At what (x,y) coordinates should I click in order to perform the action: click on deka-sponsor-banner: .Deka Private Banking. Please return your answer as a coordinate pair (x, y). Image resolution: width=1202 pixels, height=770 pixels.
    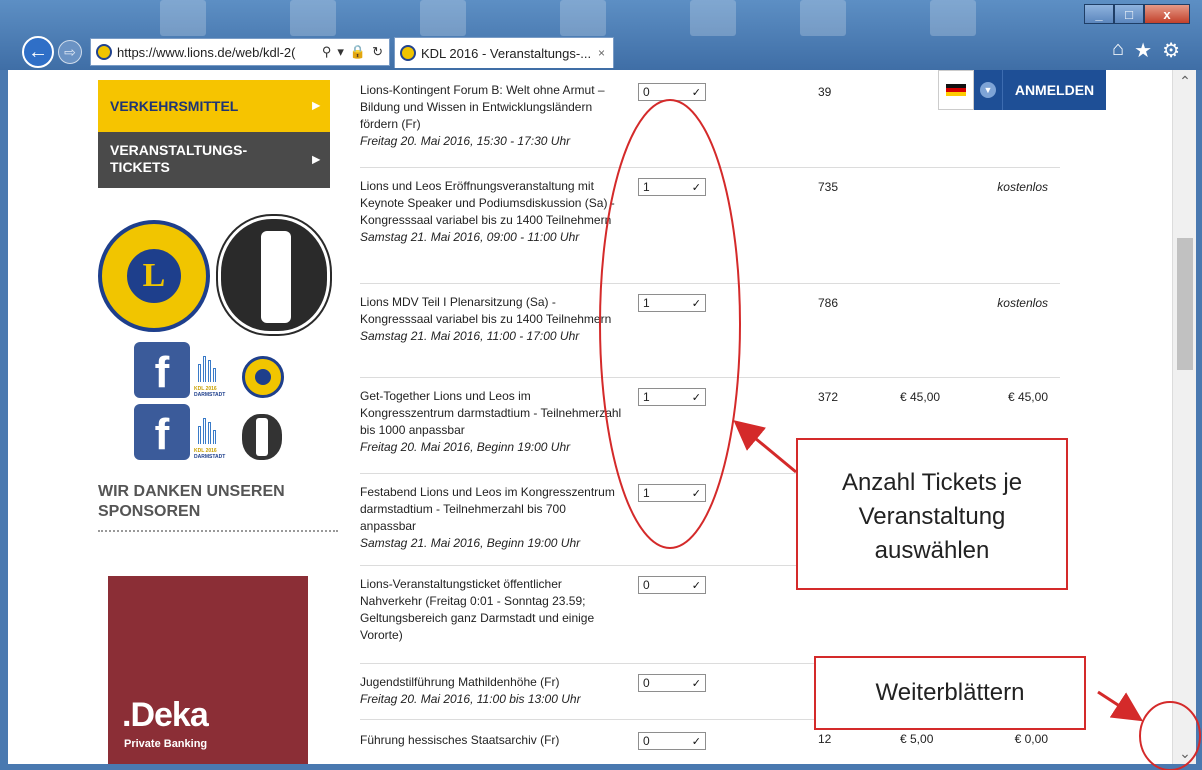
    Looking at the image, I should click on (208, 670).